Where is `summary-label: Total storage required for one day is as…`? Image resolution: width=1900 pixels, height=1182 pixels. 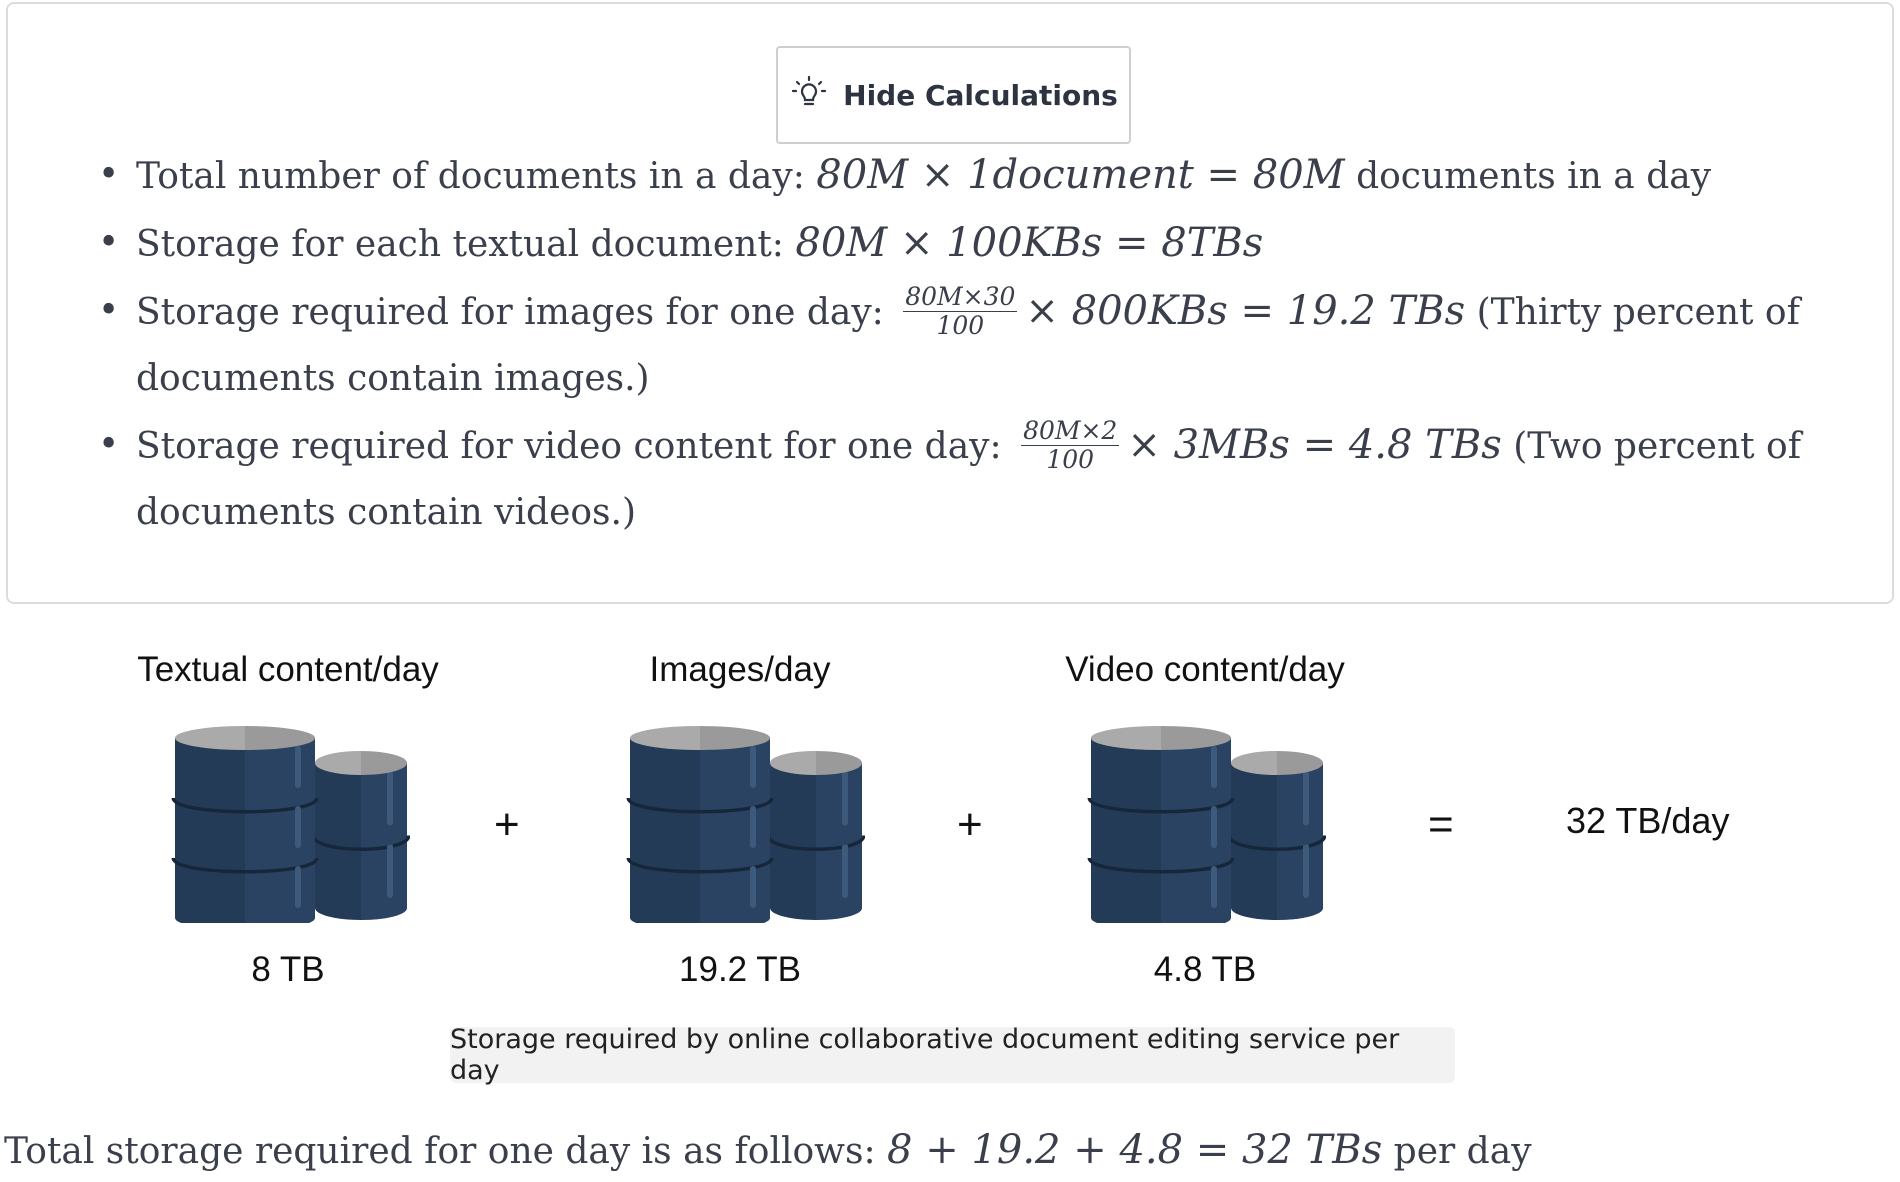
summary-label: Total storage required for one day is as… is located at coordinates (440, 1151).